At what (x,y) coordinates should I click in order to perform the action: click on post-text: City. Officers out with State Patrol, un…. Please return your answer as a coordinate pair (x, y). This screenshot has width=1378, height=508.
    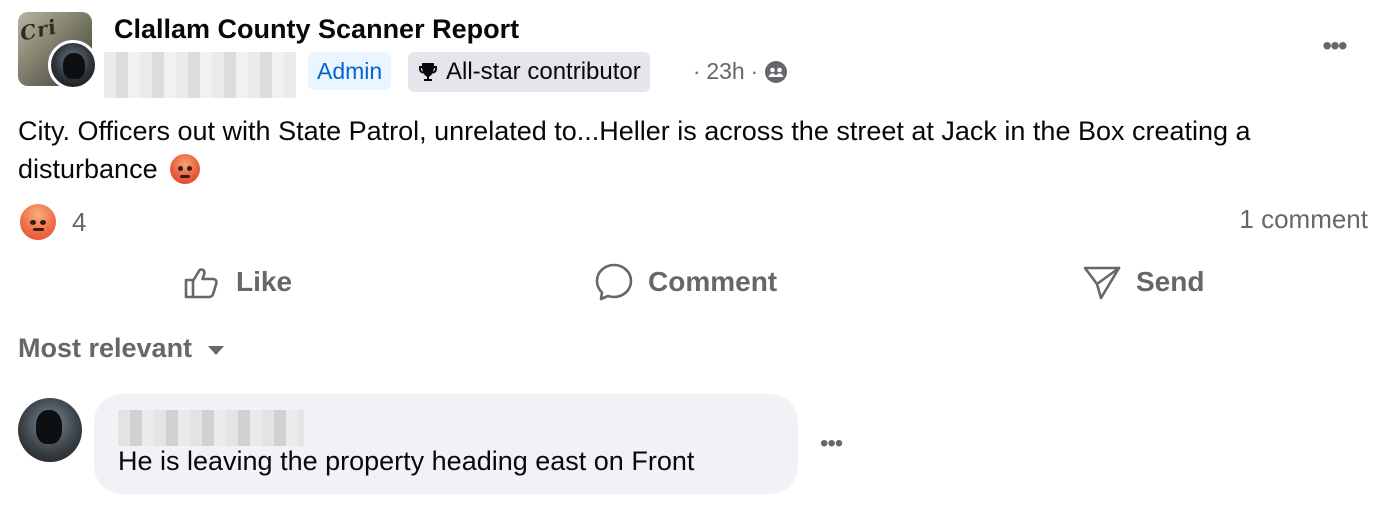
    Looking at the image, I should click on (634, 150).